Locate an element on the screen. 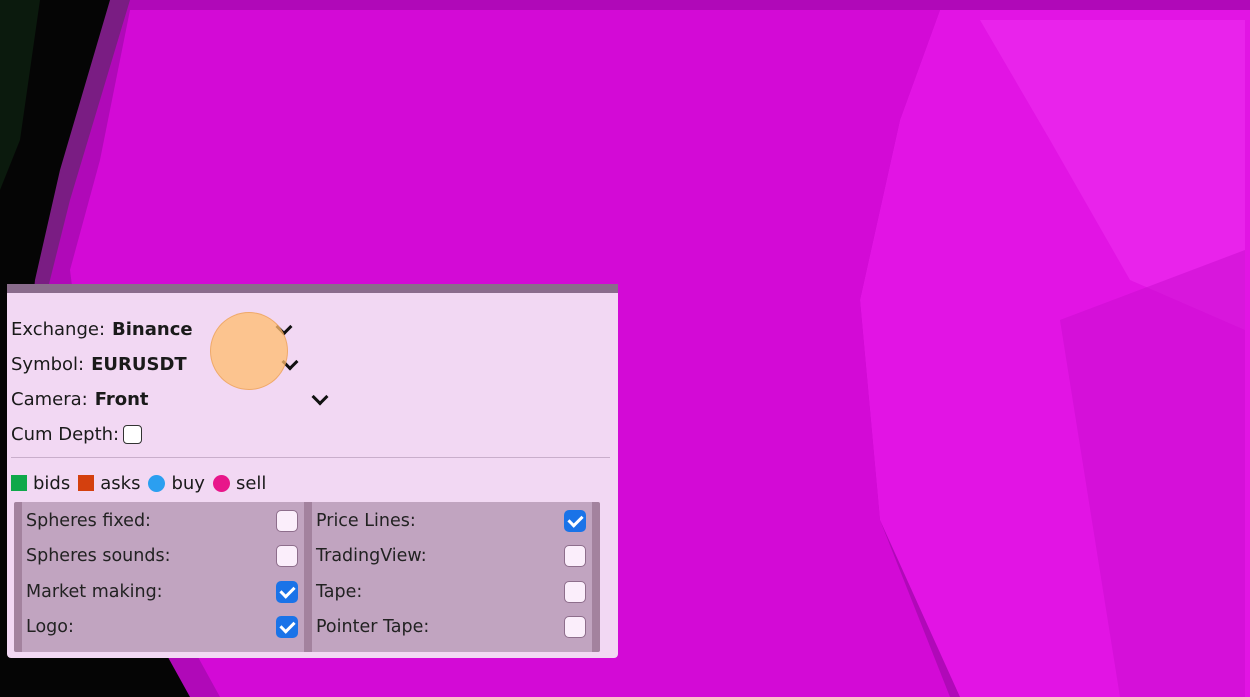  option-tape: Tape: is located at coordinates (451, 592).